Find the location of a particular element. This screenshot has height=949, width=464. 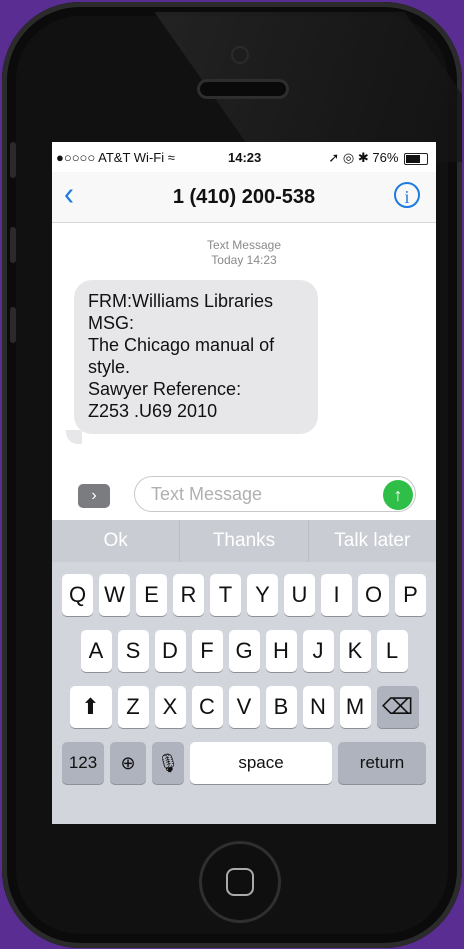

send-arrow-icon: ↑ is located at coordinates (398, 495).